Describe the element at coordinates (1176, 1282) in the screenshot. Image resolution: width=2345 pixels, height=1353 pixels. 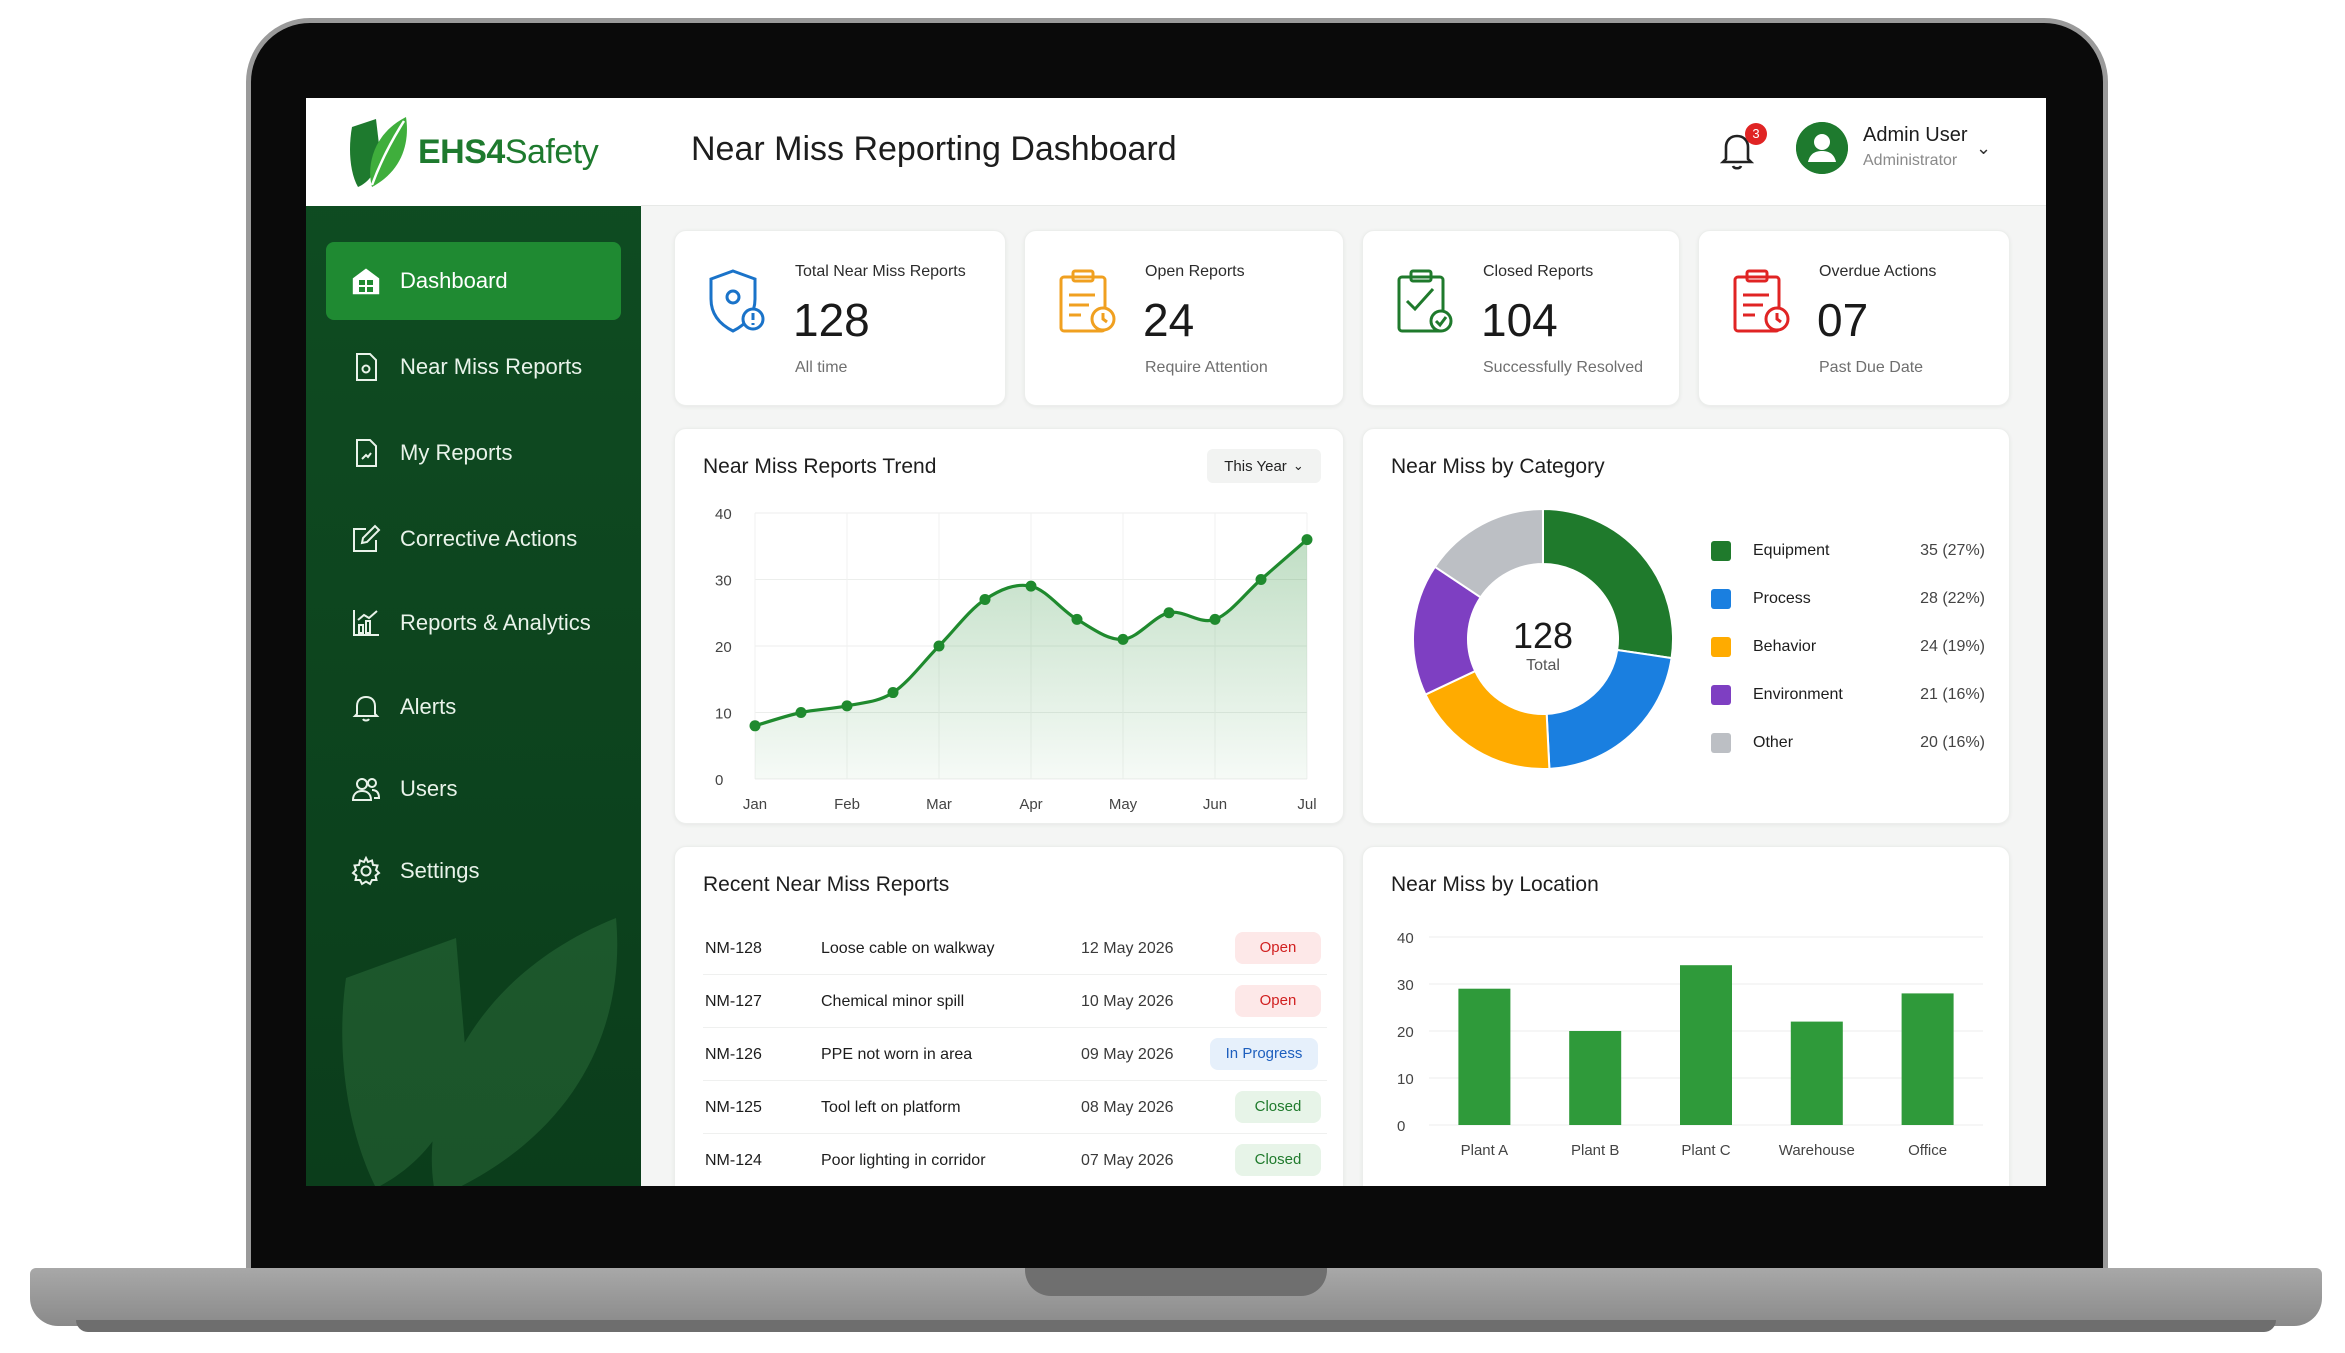
I see `laptop-notch` at that location.